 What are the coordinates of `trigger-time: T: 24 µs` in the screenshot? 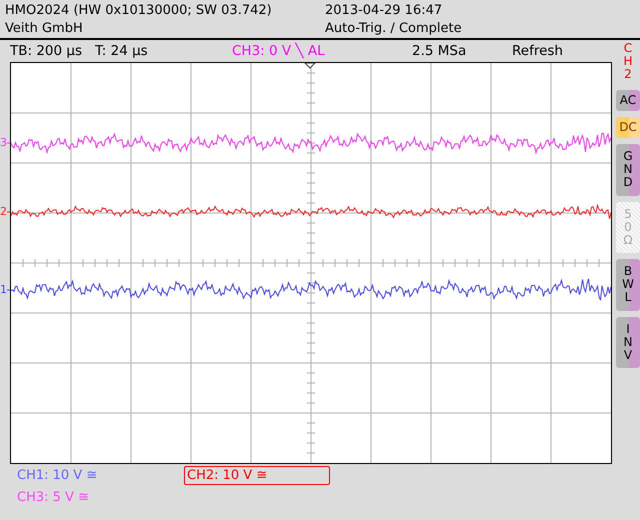 It's located at (122, 51).